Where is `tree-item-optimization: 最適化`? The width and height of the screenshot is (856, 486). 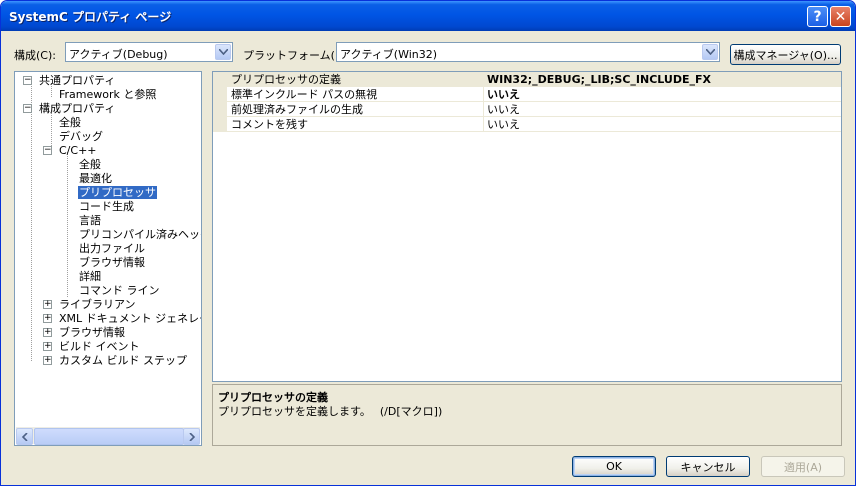 tree-item-optimization: 最適化 is located at coordinates (95, 179).